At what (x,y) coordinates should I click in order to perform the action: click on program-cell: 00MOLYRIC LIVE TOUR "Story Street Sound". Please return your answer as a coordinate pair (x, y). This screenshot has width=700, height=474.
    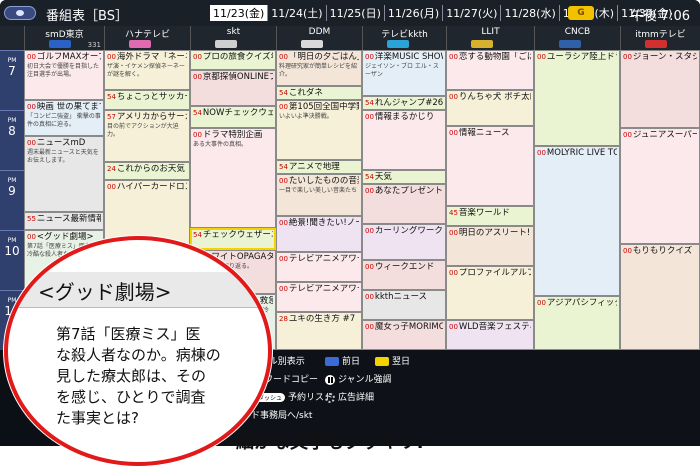
    Looking at the image, I should click on (577, 221).